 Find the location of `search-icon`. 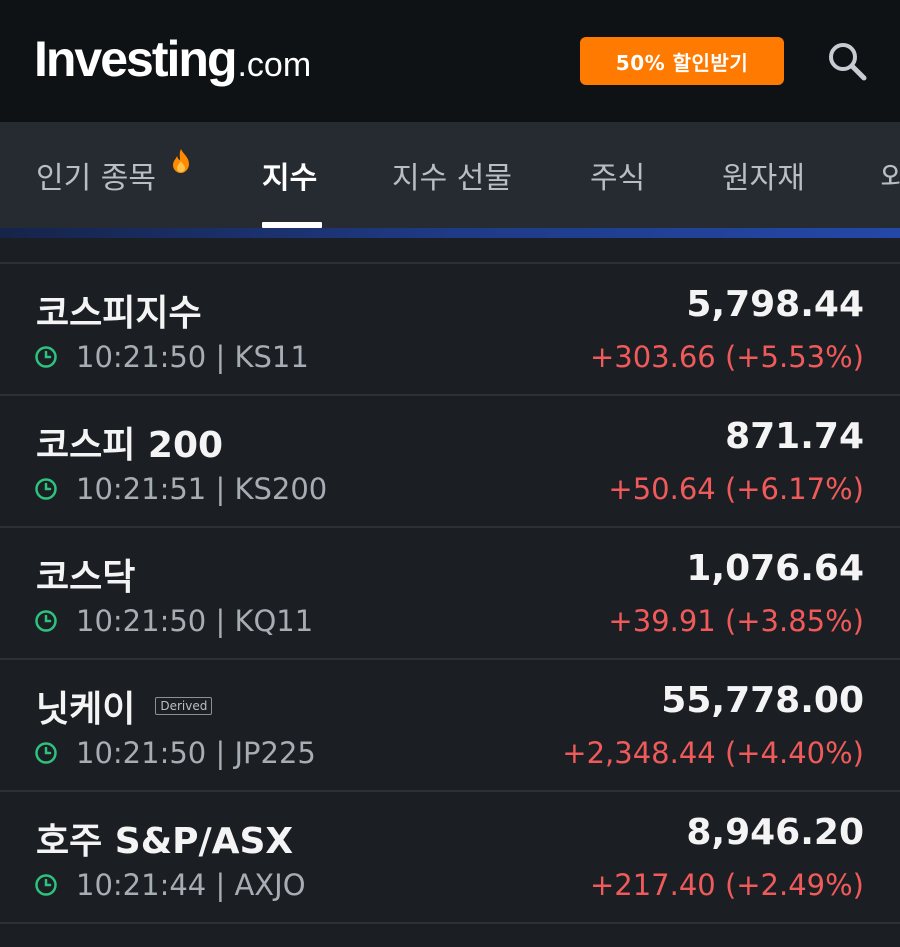

search-icon is located at coordinates (847, 61).